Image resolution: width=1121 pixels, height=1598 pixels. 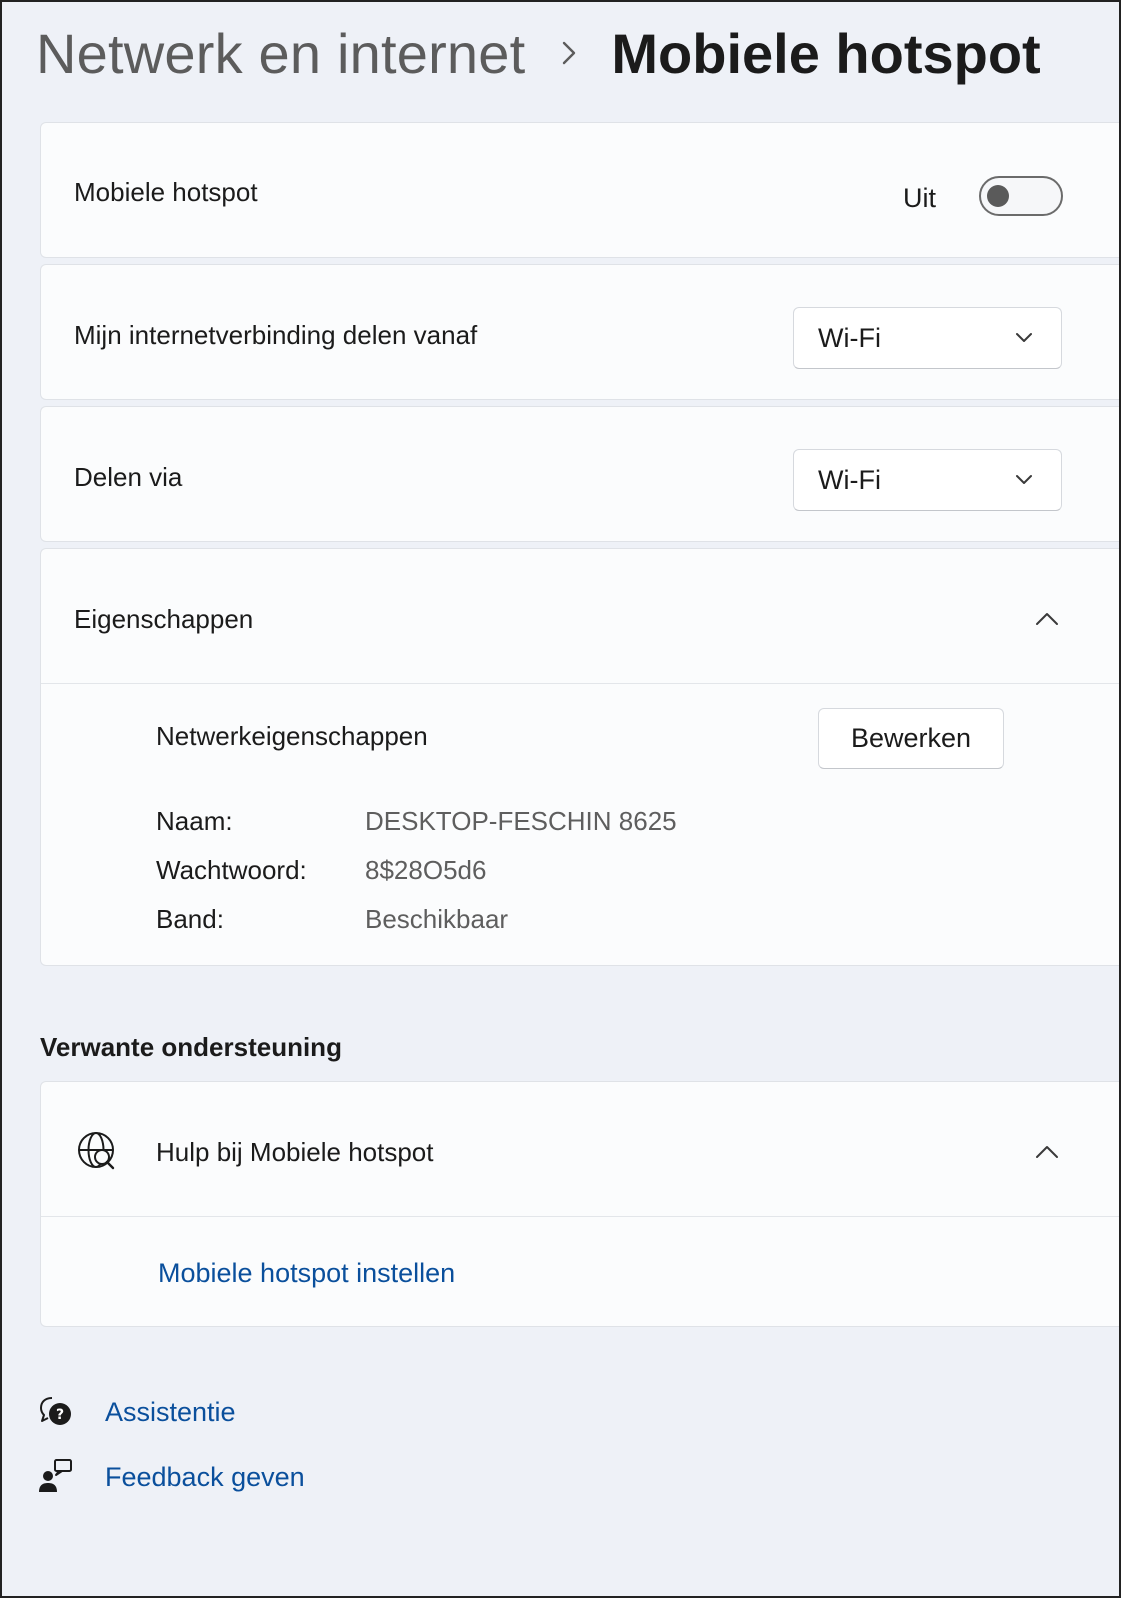 I want to click on toggle-knob, so click(x=998, y=196).